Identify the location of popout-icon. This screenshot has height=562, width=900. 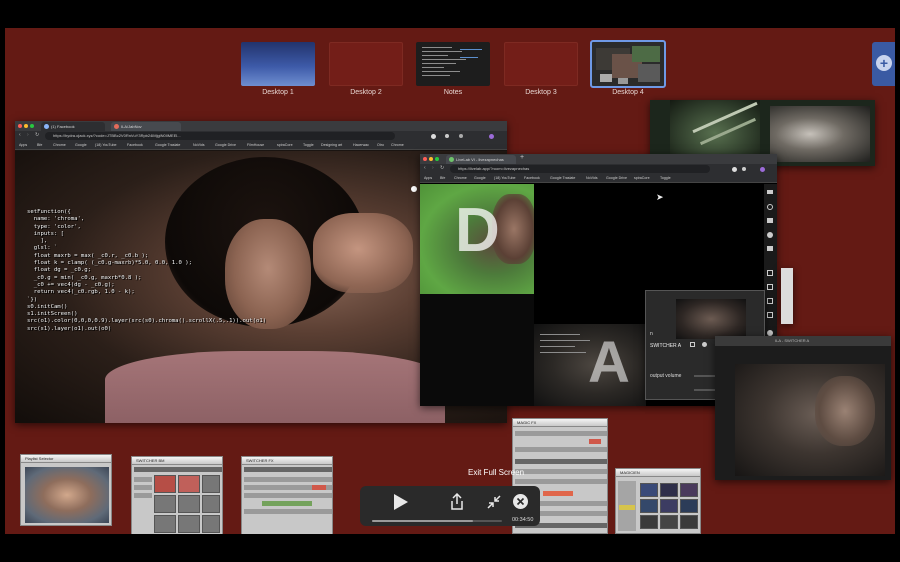
(692, 344).